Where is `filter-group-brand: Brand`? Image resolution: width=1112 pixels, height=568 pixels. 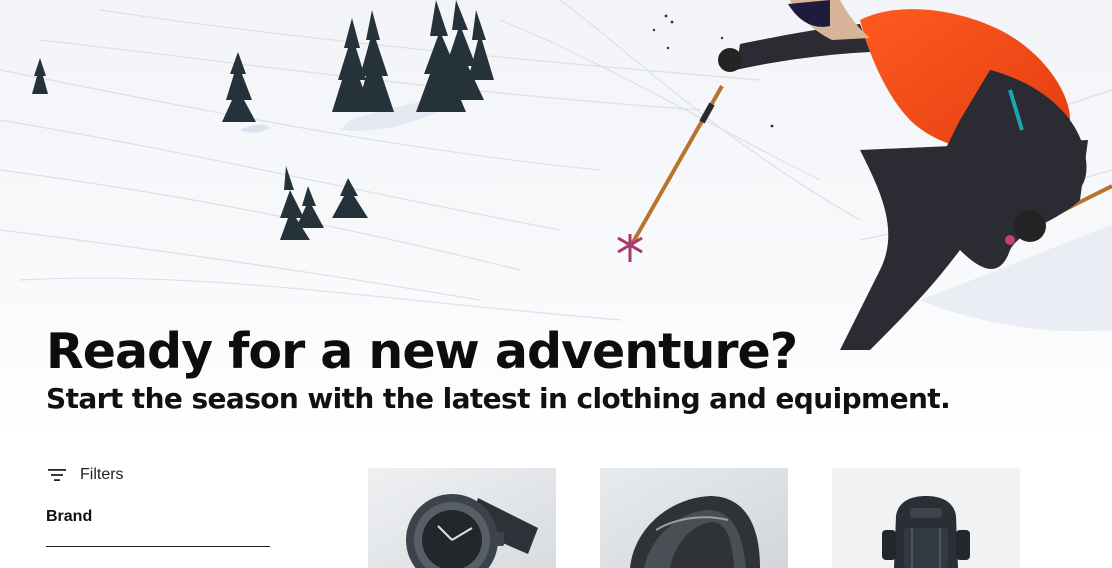 filter-group-brand: Brand is located at coordinates (69, 517).